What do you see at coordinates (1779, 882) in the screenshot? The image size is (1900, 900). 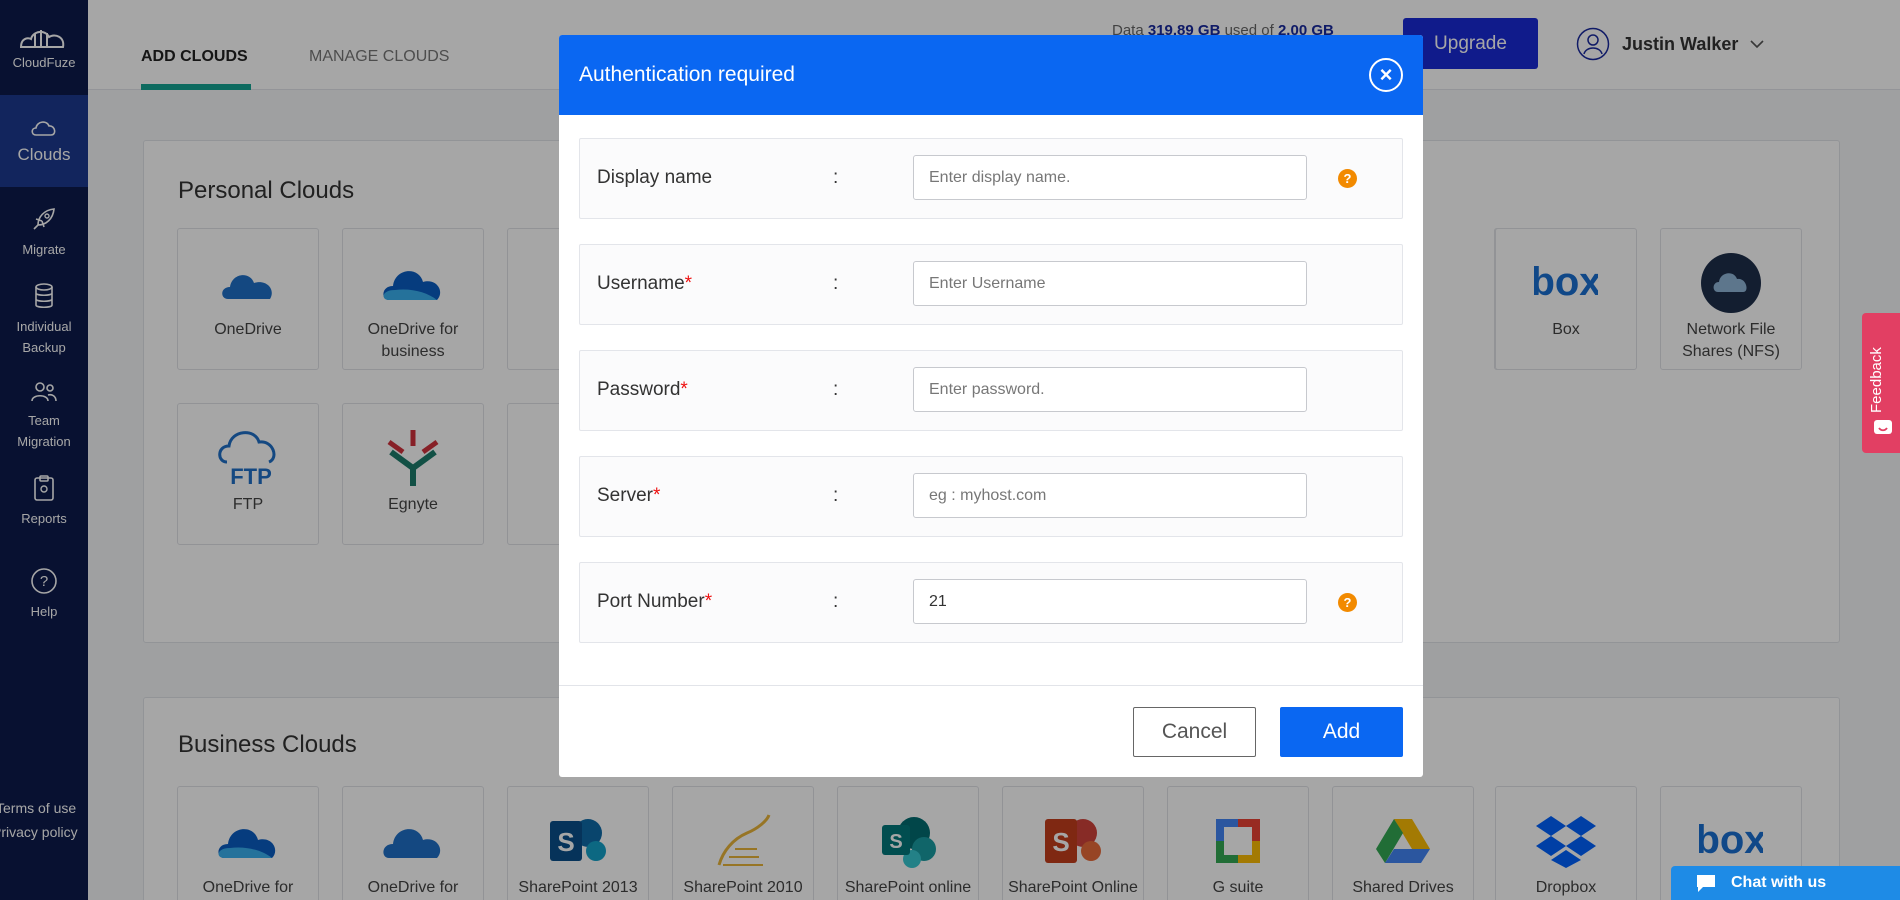 I see `chat-label: Chat with us` at bounding box center [1779, 882].